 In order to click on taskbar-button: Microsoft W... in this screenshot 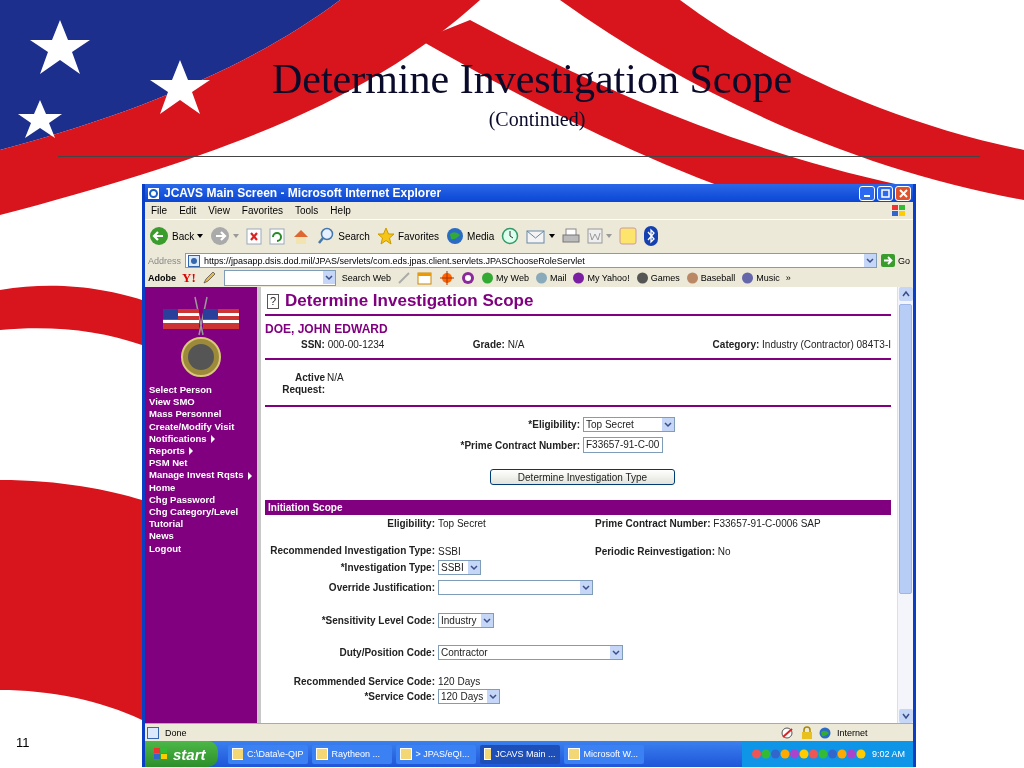, I will do `click(603, 754)`.